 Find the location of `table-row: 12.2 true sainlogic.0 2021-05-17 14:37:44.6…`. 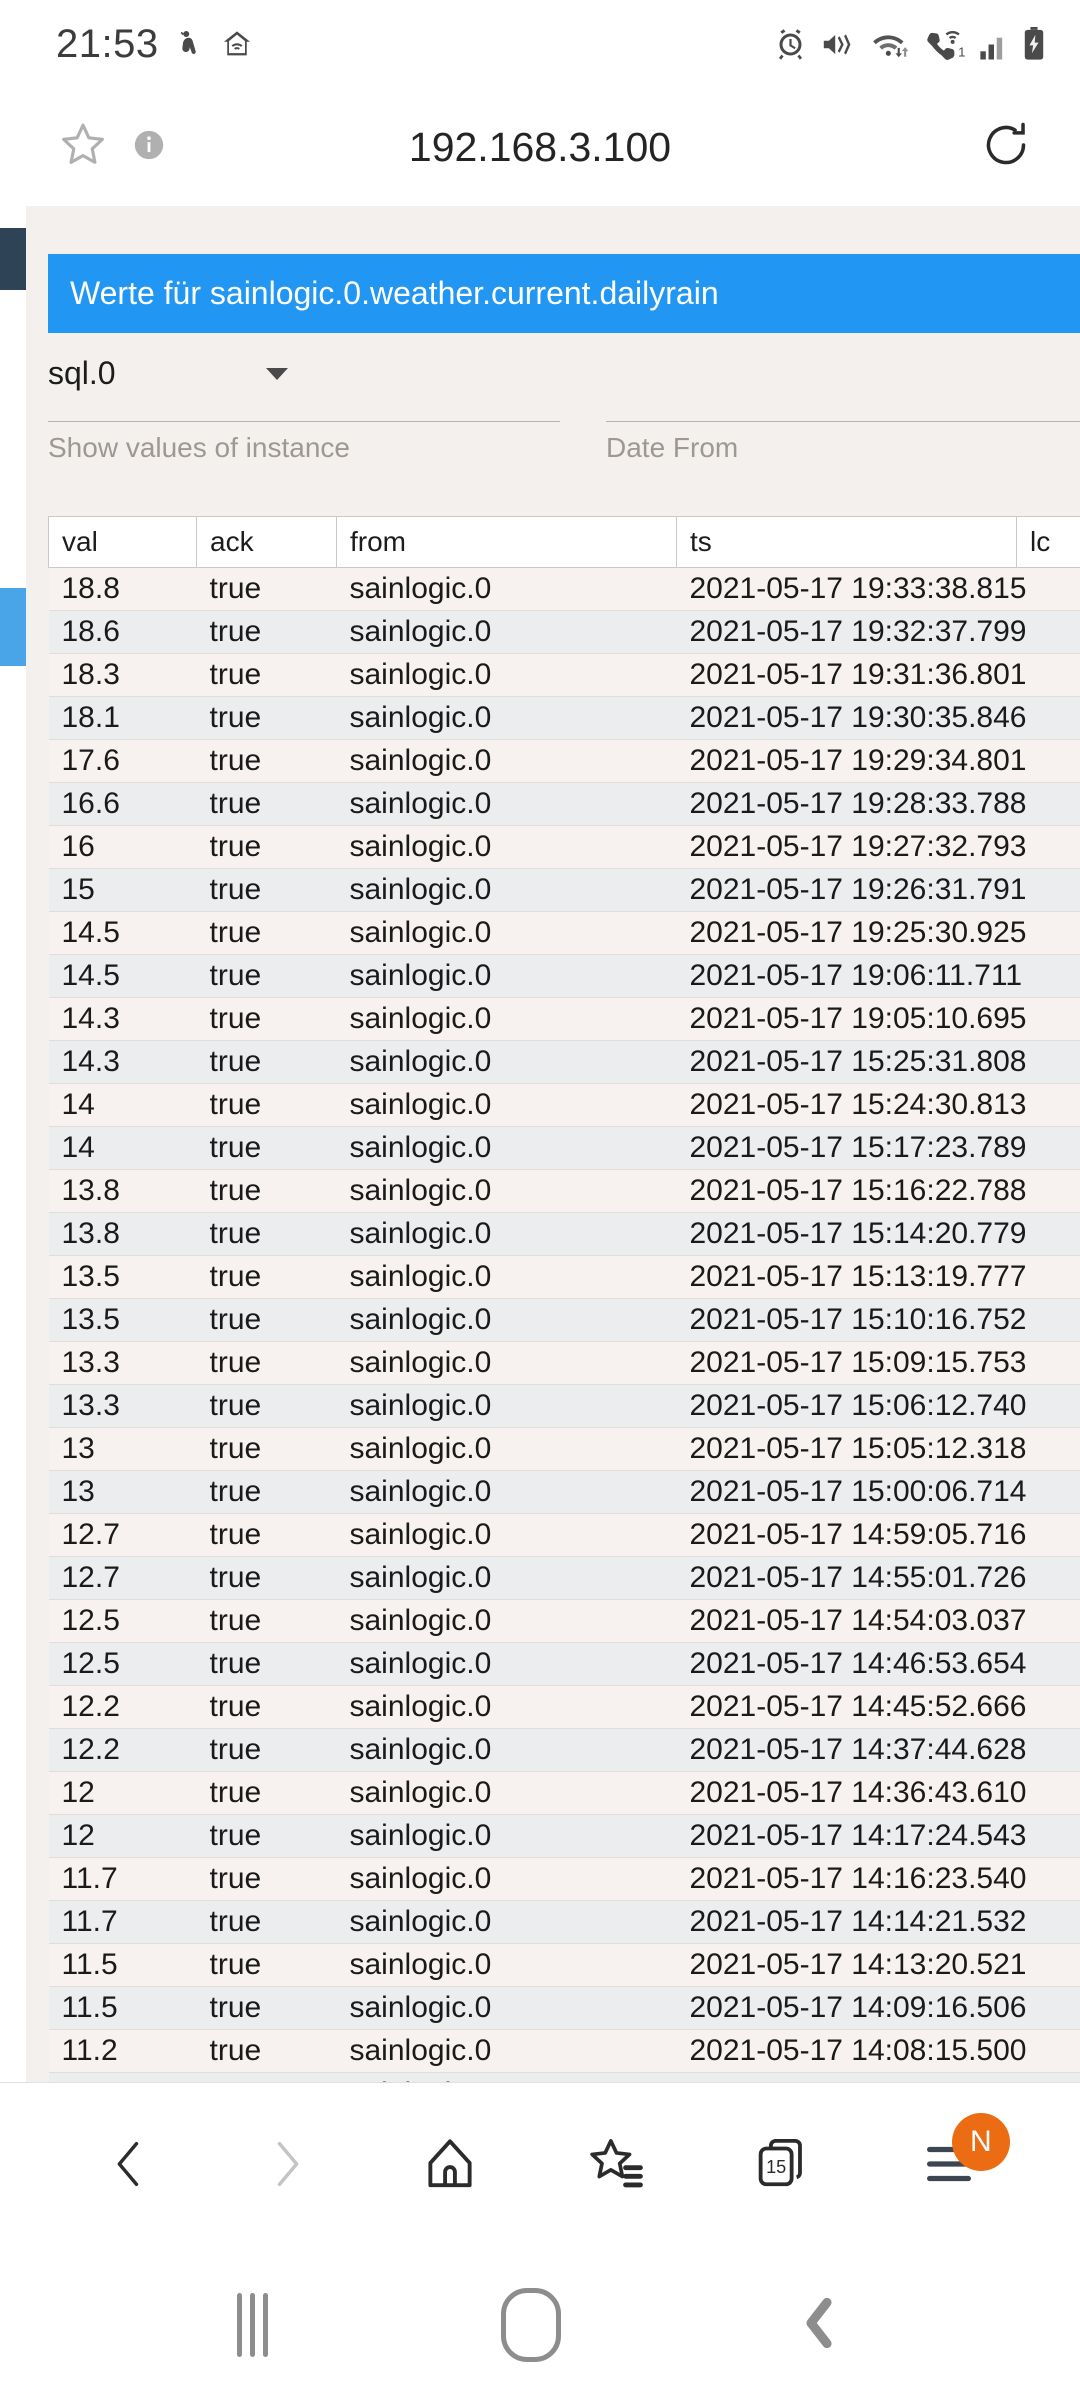

table-row: 12.2 true sainlogic.0 2021-05-17 14:37:44.6… is located at coordinates (564, 1750).